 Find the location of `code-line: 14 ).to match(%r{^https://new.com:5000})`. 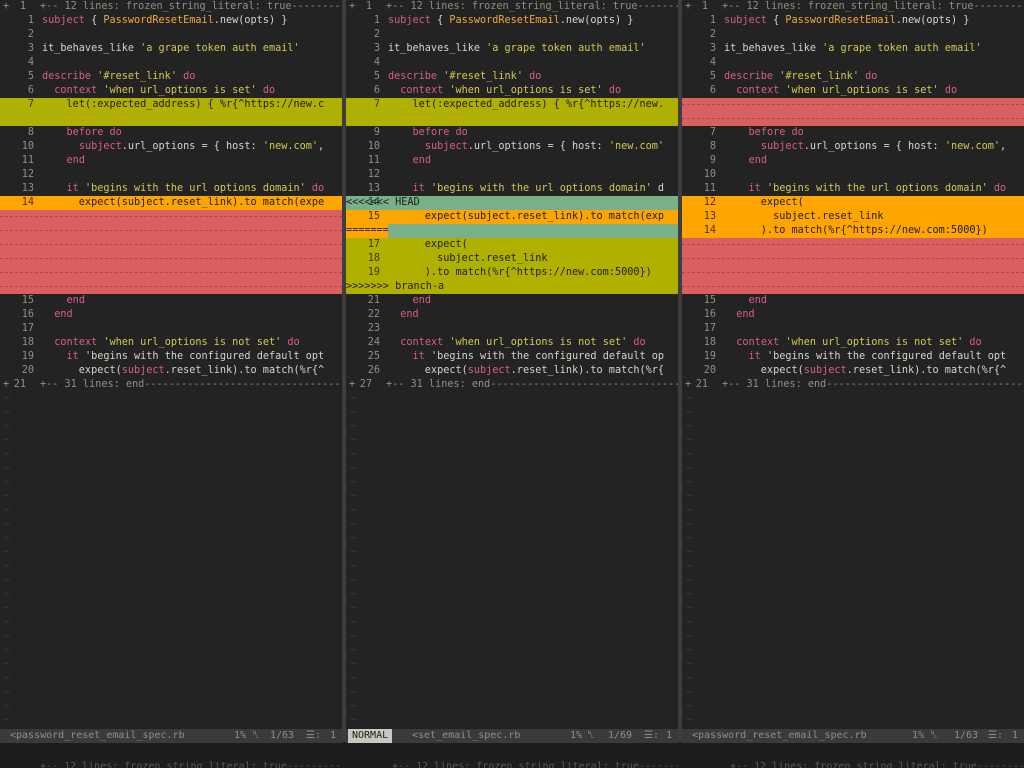

code-line: 14 ).to match(%r{^https://new.com:5000}) is located at coordinates (853, 231).